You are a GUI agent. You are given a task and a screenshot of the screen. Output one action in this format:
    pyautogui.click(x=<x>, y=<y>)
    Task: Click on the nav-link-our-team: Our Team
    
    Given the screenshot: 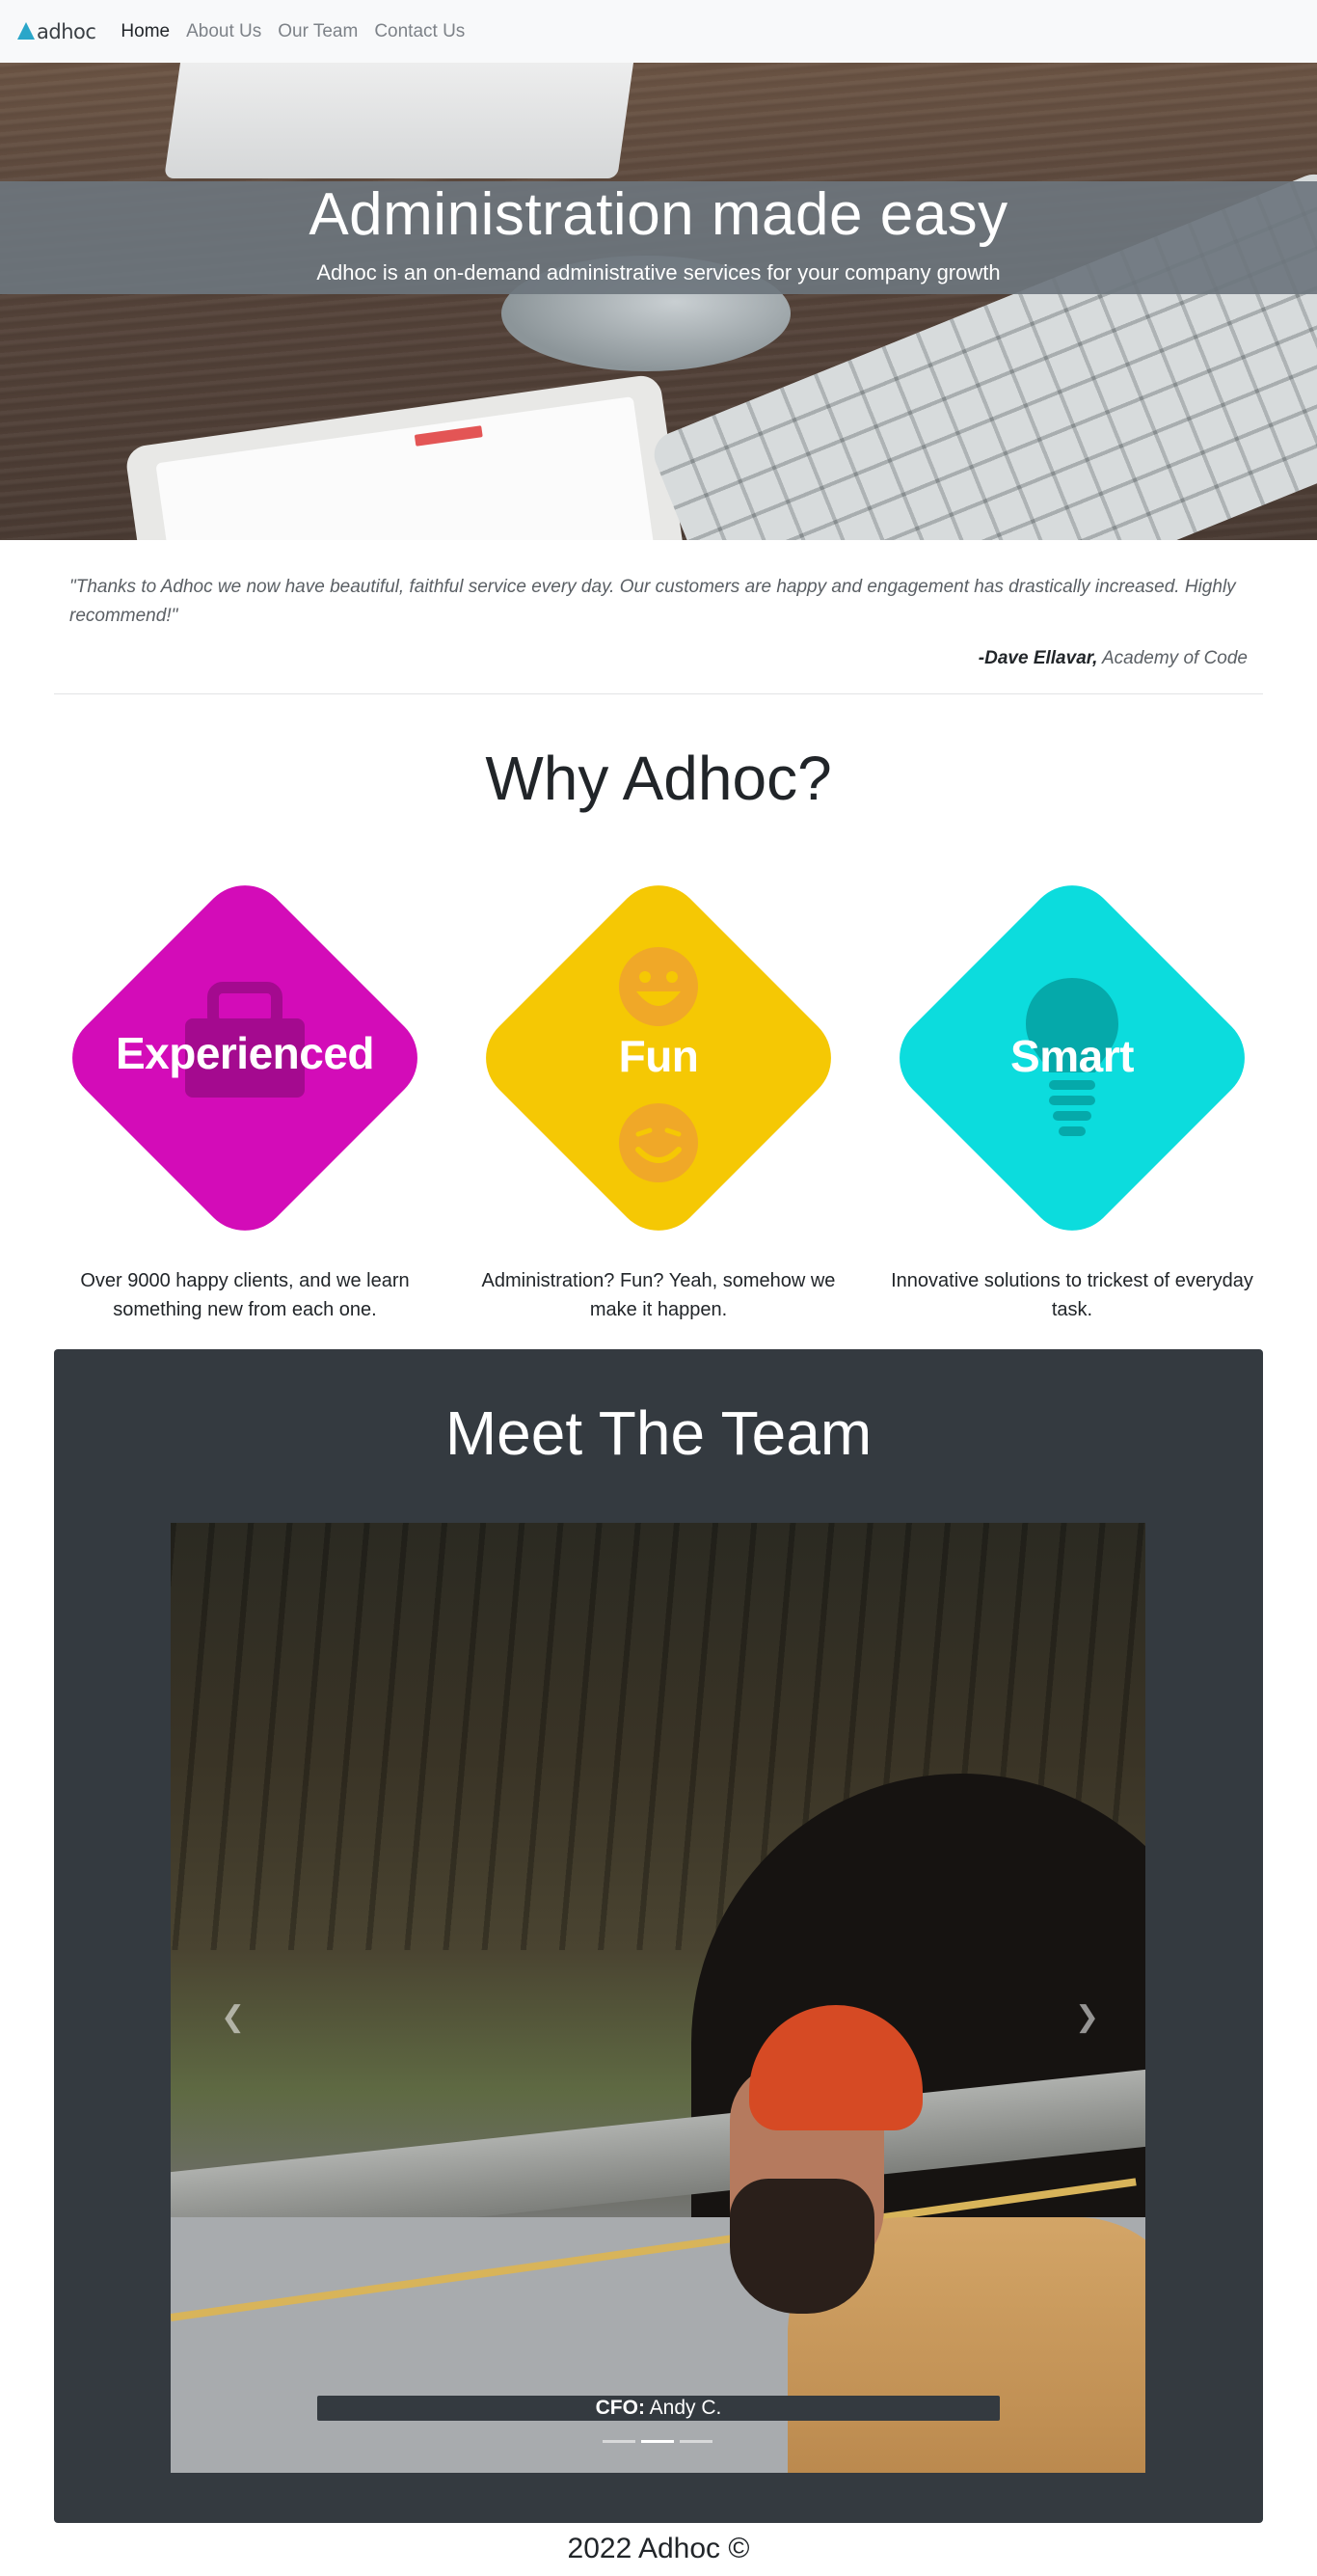 What is the action you would take?
    pyautogui.click(x=318, y=31)
    